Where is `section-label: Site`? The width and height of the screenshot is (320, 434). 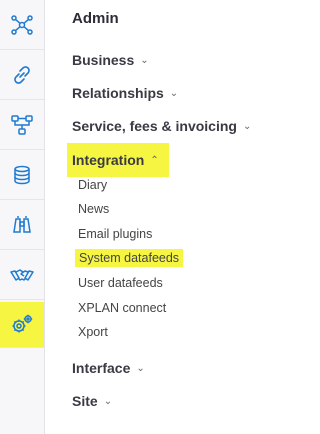 section-label: Site is located at coordinates (85, 401).